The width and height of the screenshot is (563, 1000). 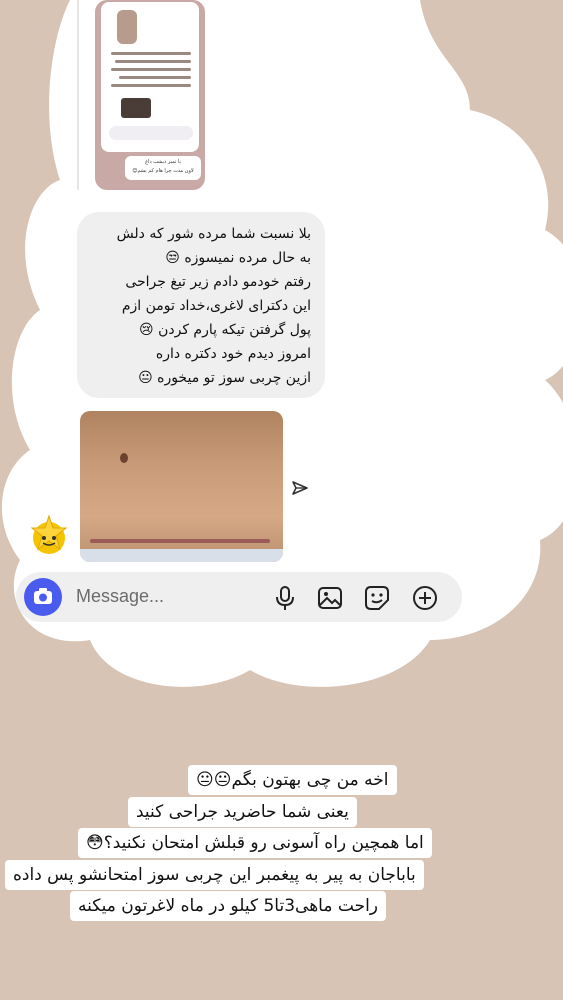 What do you see at coordinates (163, 162) in the screenshot?
I see `thumbnail-bubble-line: با تمیز دیشب داغ` at bounding box center [163, 162].